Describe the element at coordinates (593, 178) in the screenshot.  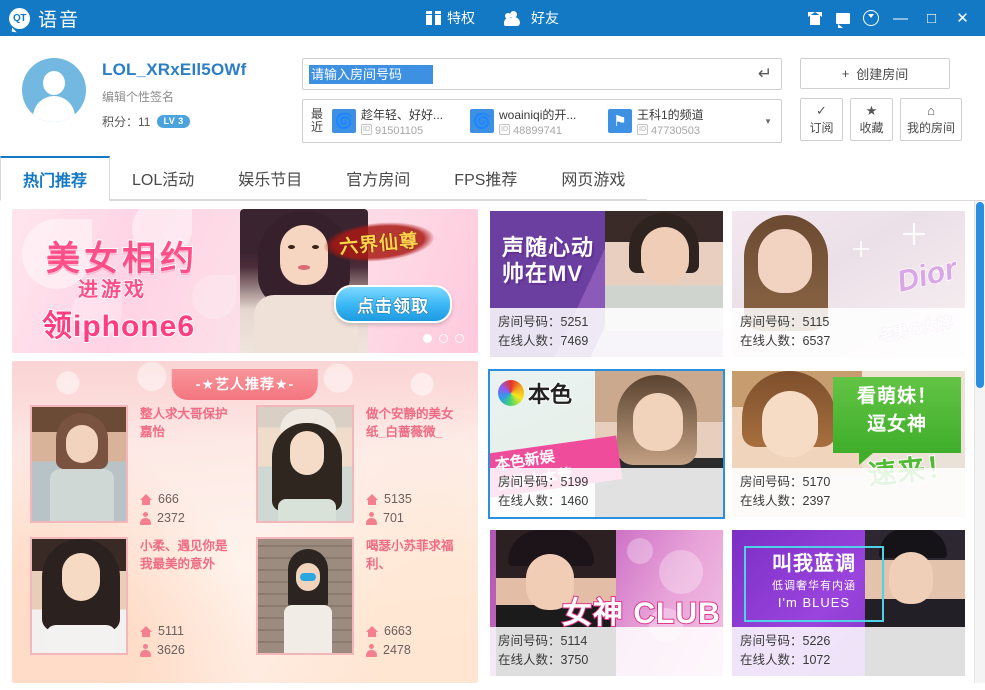
I see `tab-web-games: 网页游戏` at that location.